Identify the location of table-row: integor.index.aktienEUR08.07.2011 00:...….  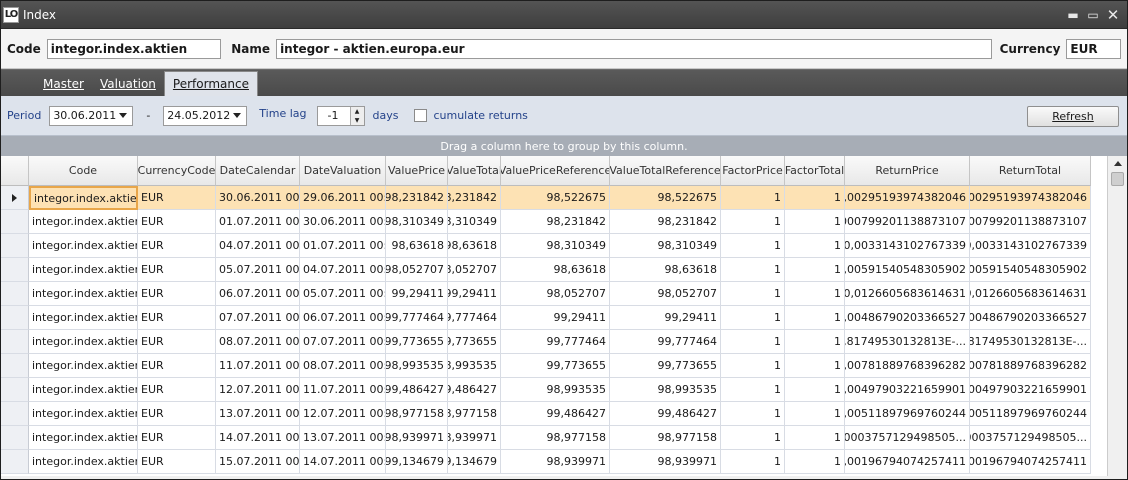
(554, 342).